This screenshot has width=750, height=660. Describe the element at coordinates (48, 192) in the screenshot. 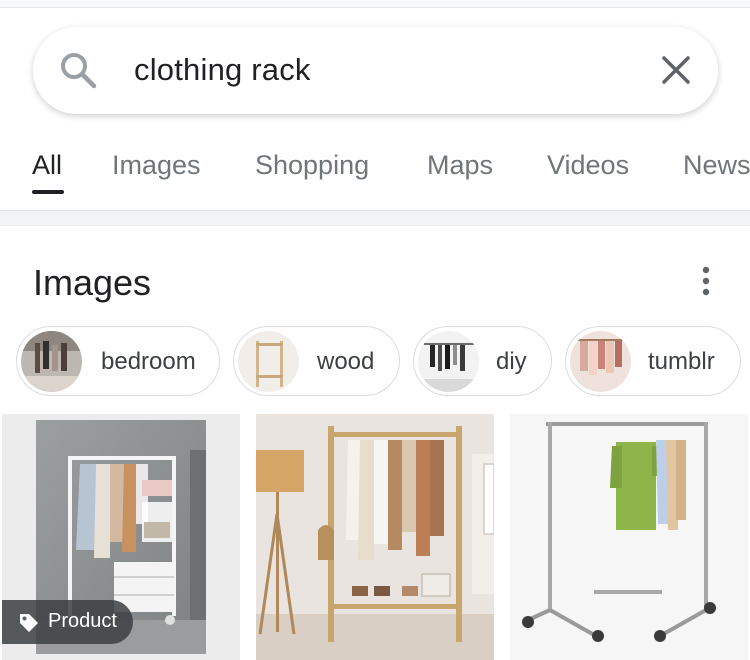

I see `active-tab-indicator` at that location.